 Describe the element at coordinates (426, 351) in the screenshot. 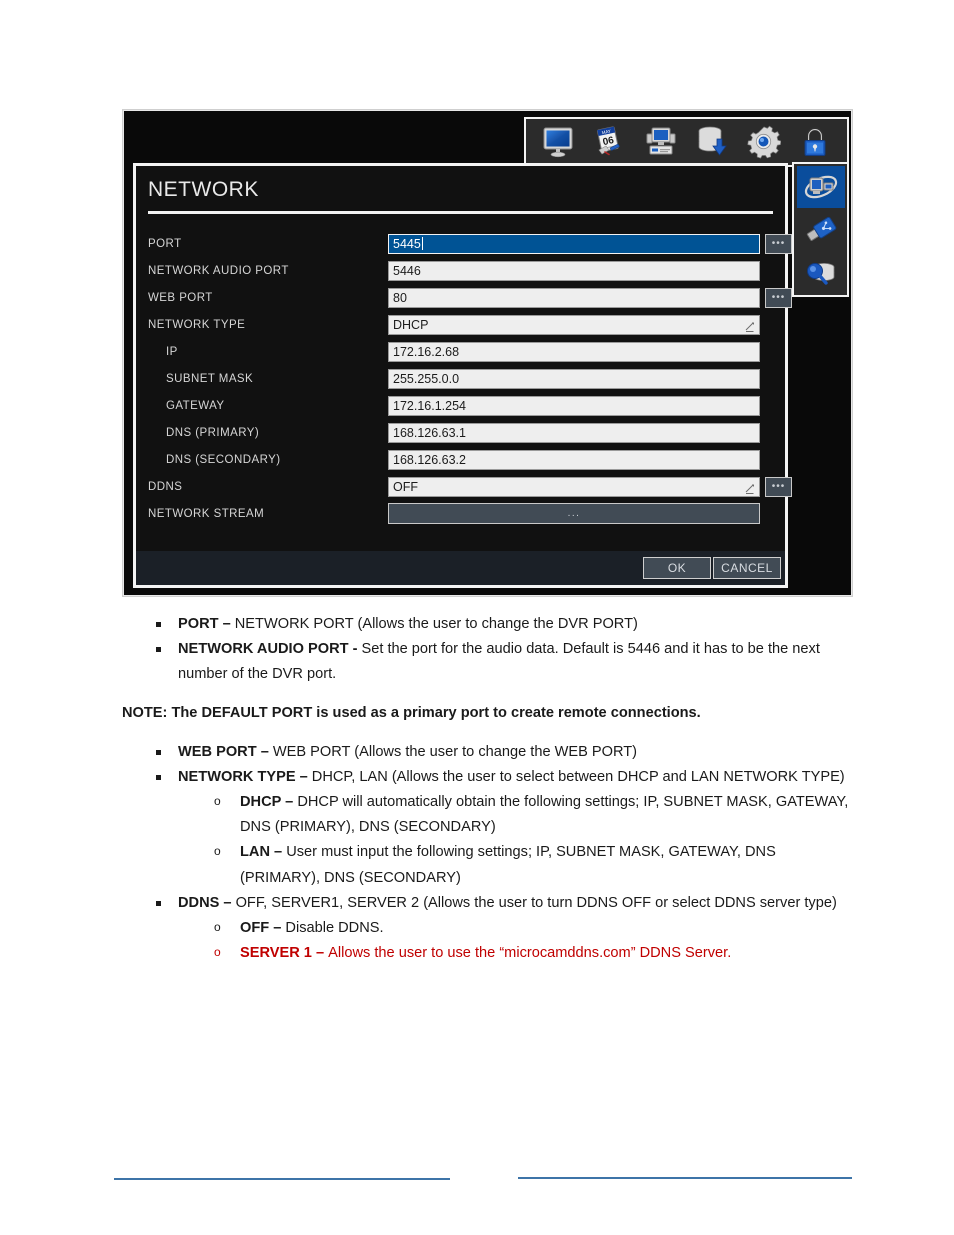

I see `field-value: 172.16.2.68` at that location.